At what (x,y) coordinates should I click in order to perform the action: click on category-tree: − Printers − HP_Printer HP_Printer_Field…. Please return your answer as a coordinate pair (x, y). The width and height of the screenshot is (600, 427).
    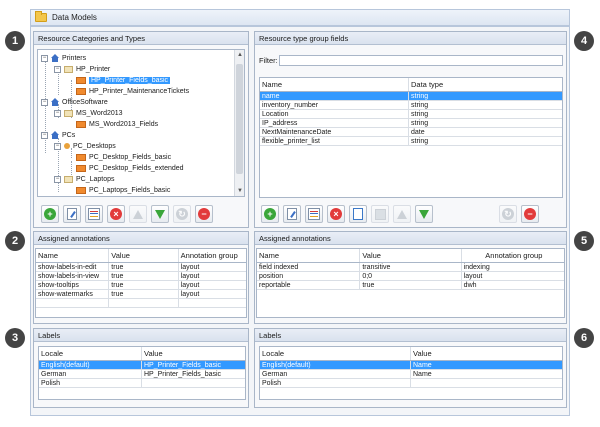
    Looking at the image, I should click on (141, 123).